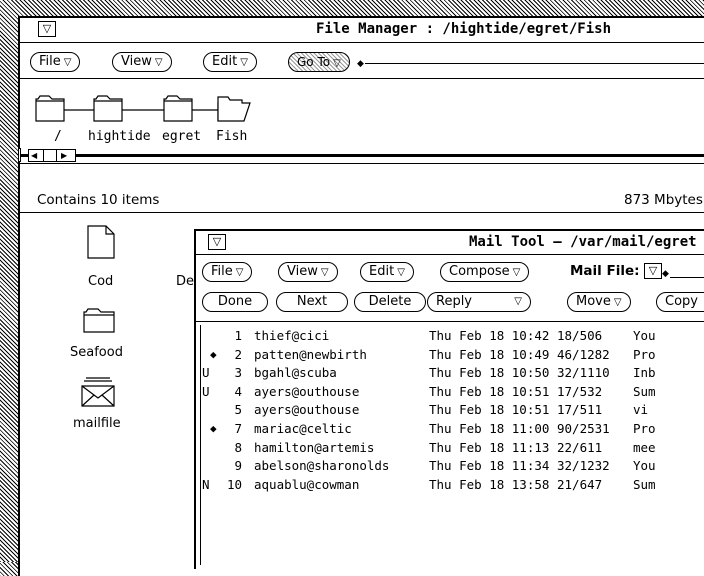 Image resolution: width=704 pixels, height=576 pixels. What do you see at coordinates (489, 466) in the screenshot?
I see `message-date: Thu Feb 18 11:34` at bounding box center [489, 466].